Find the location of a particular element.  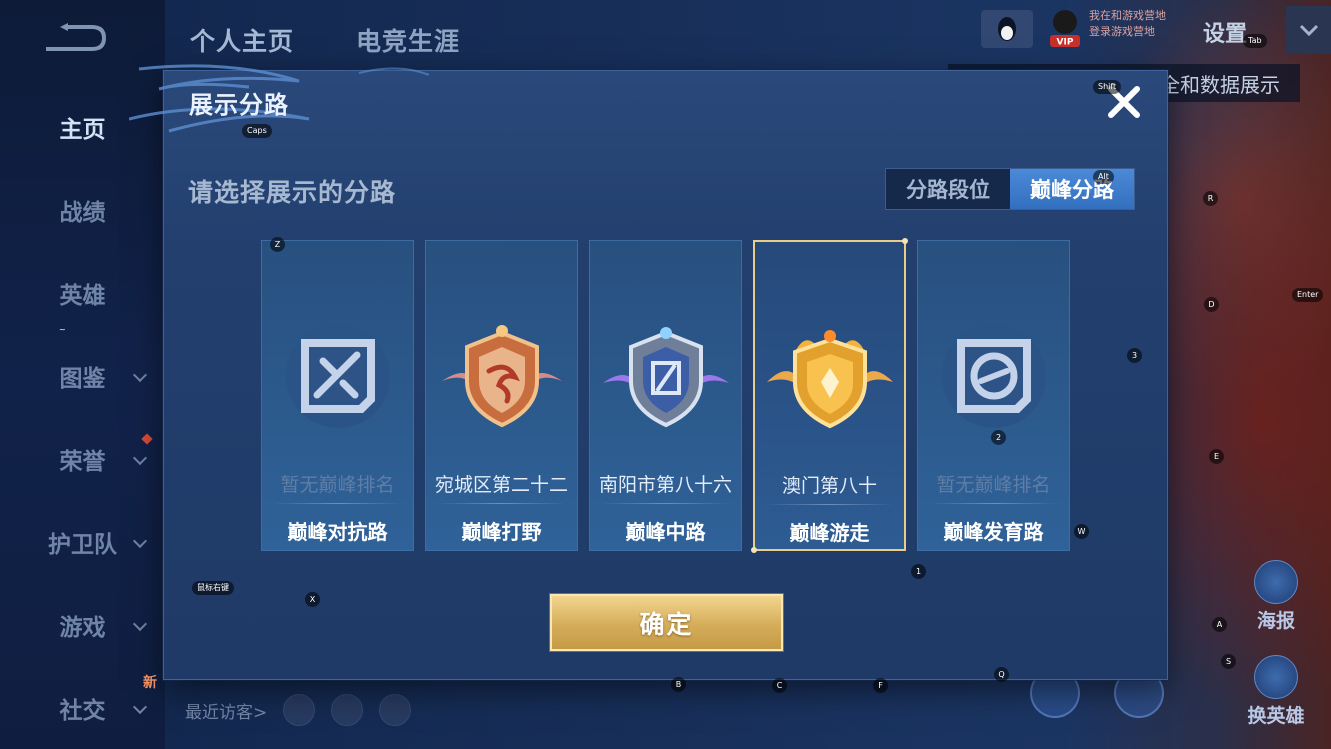

sidebar-item-codex: 图鉴 is located at coordinates (82, 375).